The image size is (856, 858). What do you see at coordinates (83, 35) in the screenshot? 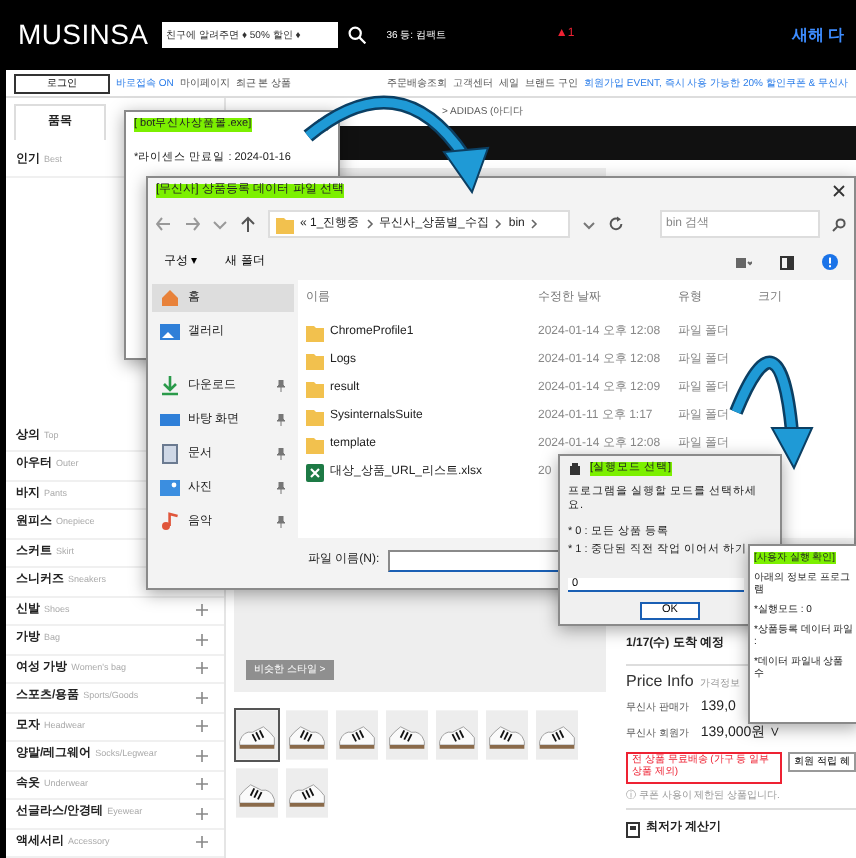
I see `logo: MUSINSA` at bounding box center [83, 35].